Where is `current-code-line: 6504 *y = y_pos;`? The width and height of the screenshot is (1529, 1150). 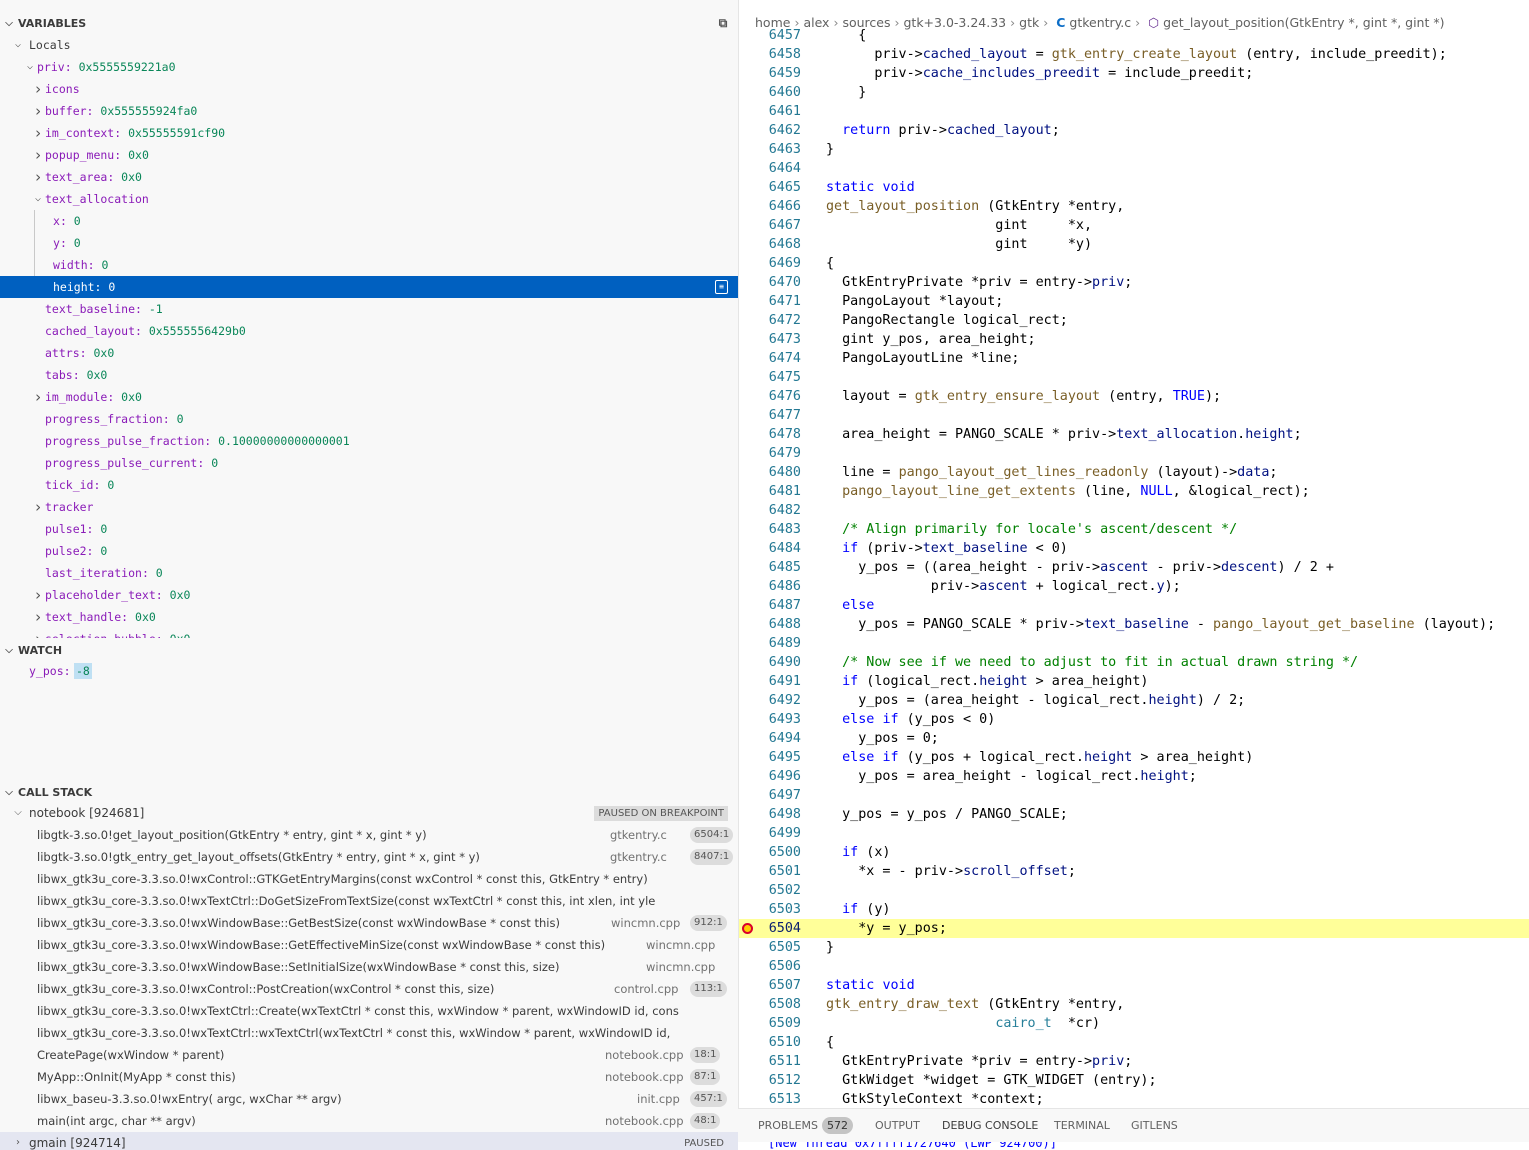
current-code-line: 6504 *y = y_pos; is located at coordinates (1134, 928).